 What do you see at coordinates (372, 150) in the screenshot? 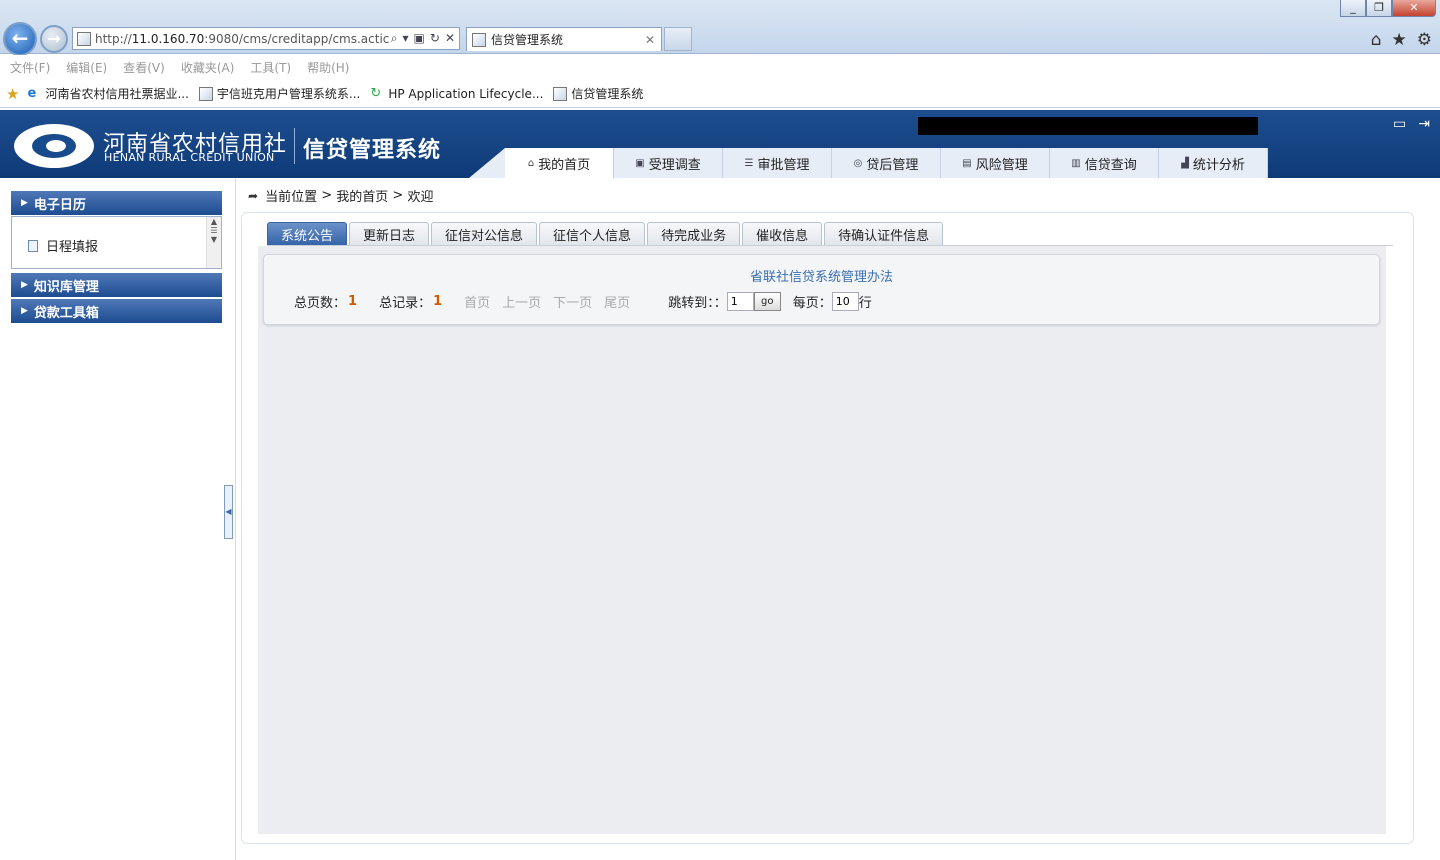
I see `system-name: 信贷管理系统` at bounding box center [372, 150].